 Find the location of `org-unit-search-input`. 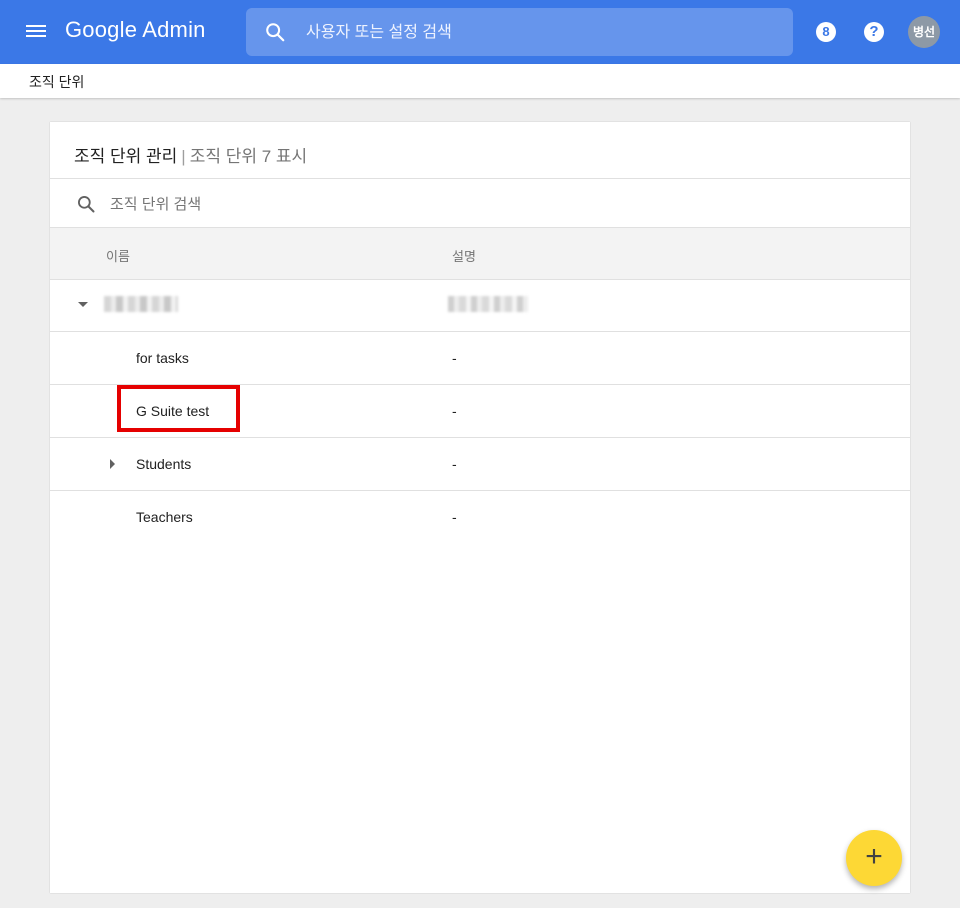

org-unit-search-input is located at coordinates (310, 204).